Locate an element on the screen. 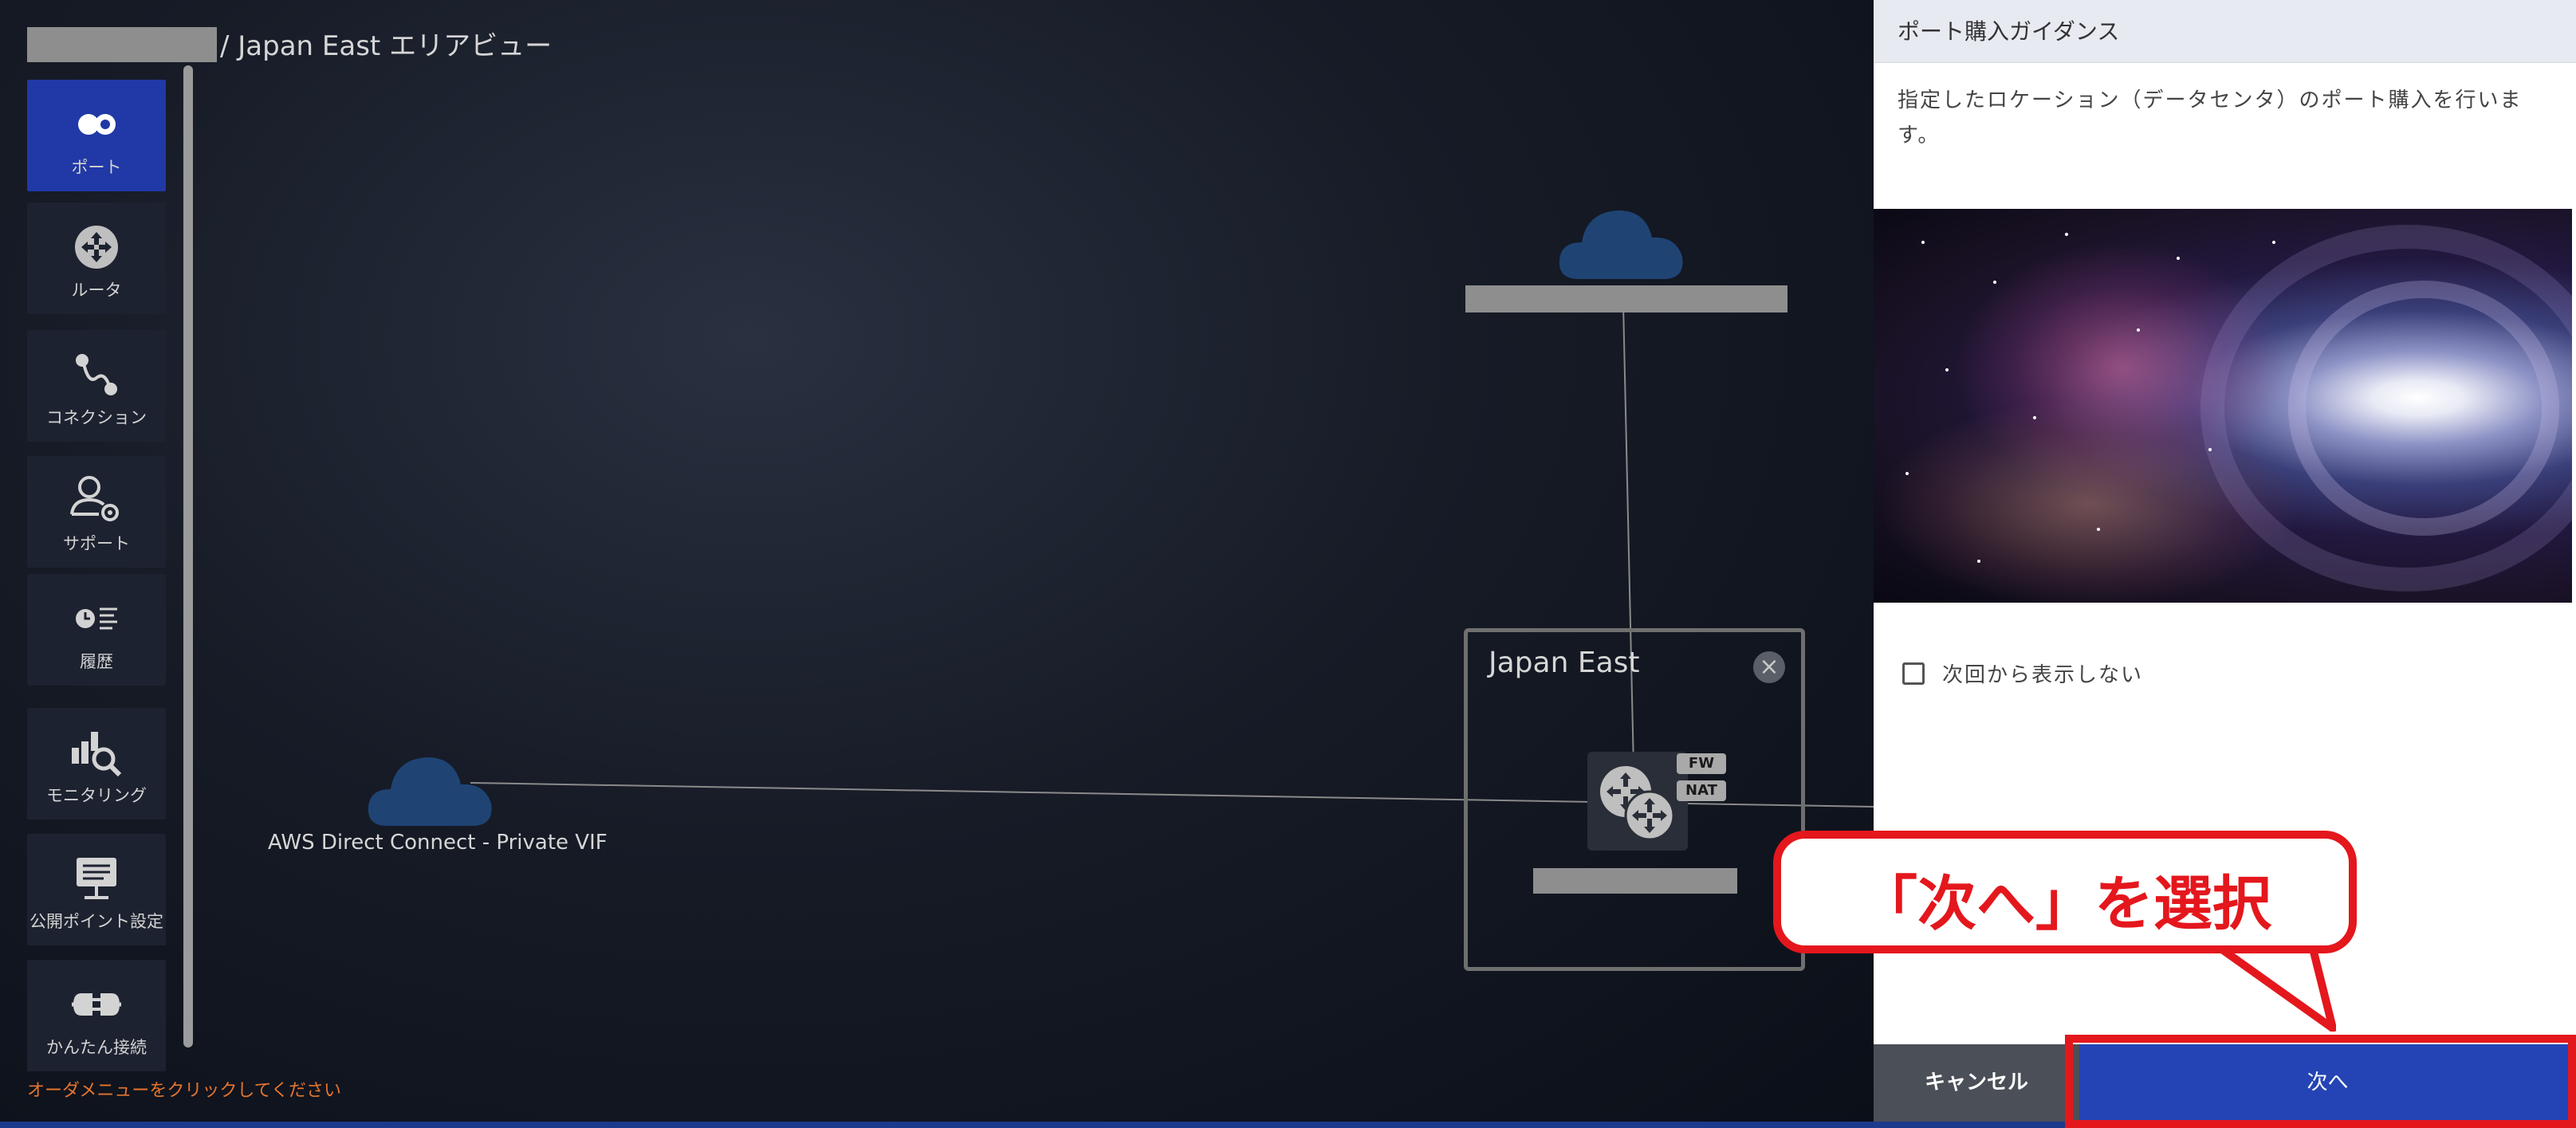  instruction-callout: 「次へ」を選択 is located at coordinates (2065, 892).